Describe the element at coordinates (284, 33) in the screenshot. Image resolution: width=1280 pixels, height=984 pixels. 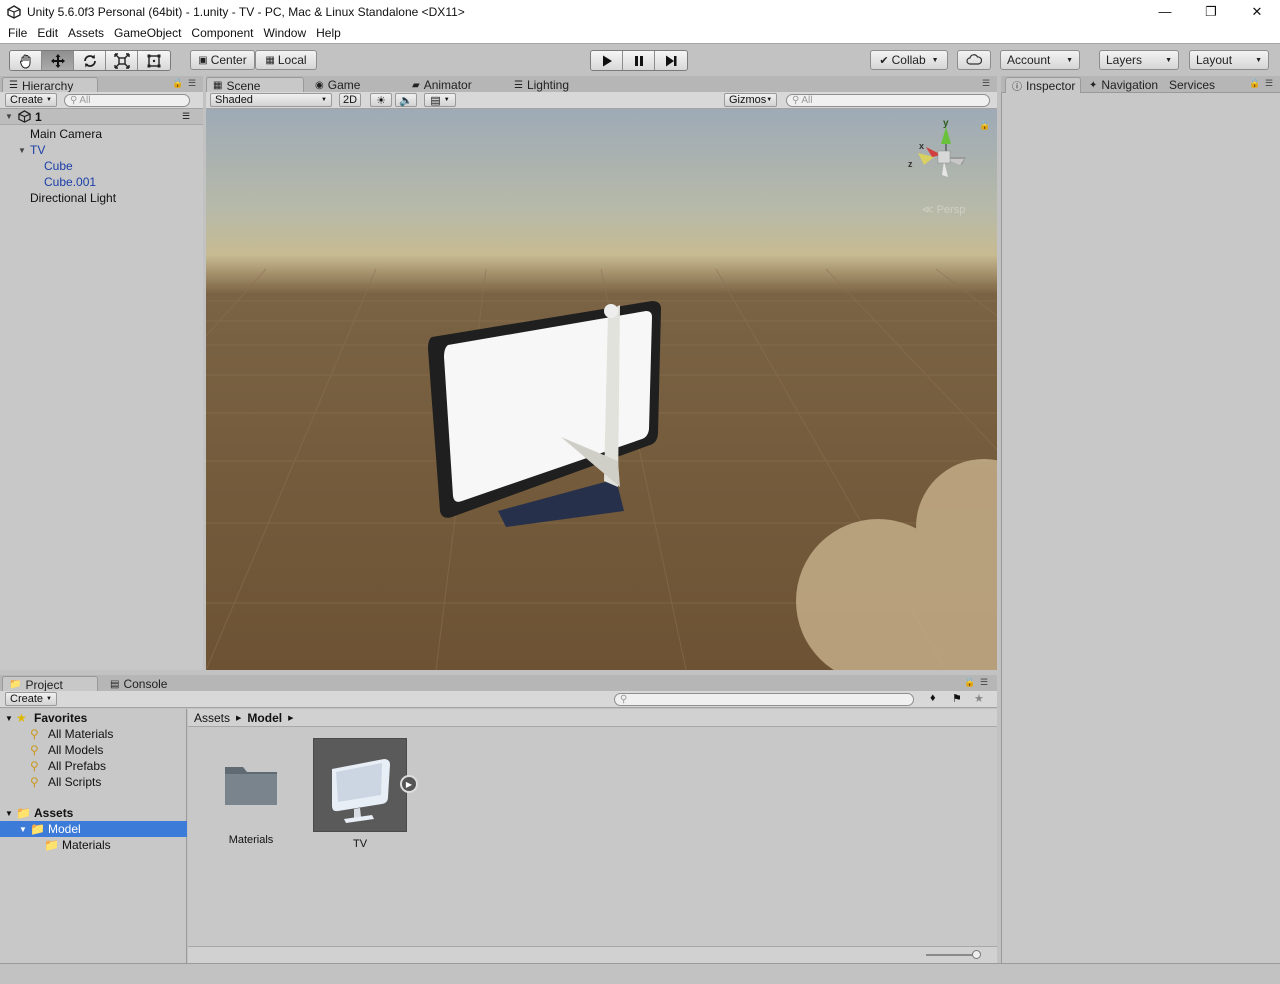
I see `menu-window: Window` at that location.